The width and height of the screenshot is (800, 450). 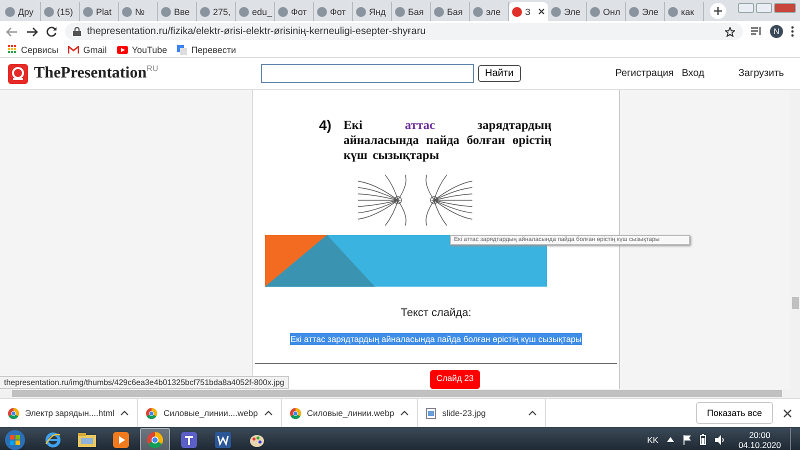 What do you see at coordinates (431, 413) in the screenshot?
I see `image-file-icon` at bounding box center [431, 413].